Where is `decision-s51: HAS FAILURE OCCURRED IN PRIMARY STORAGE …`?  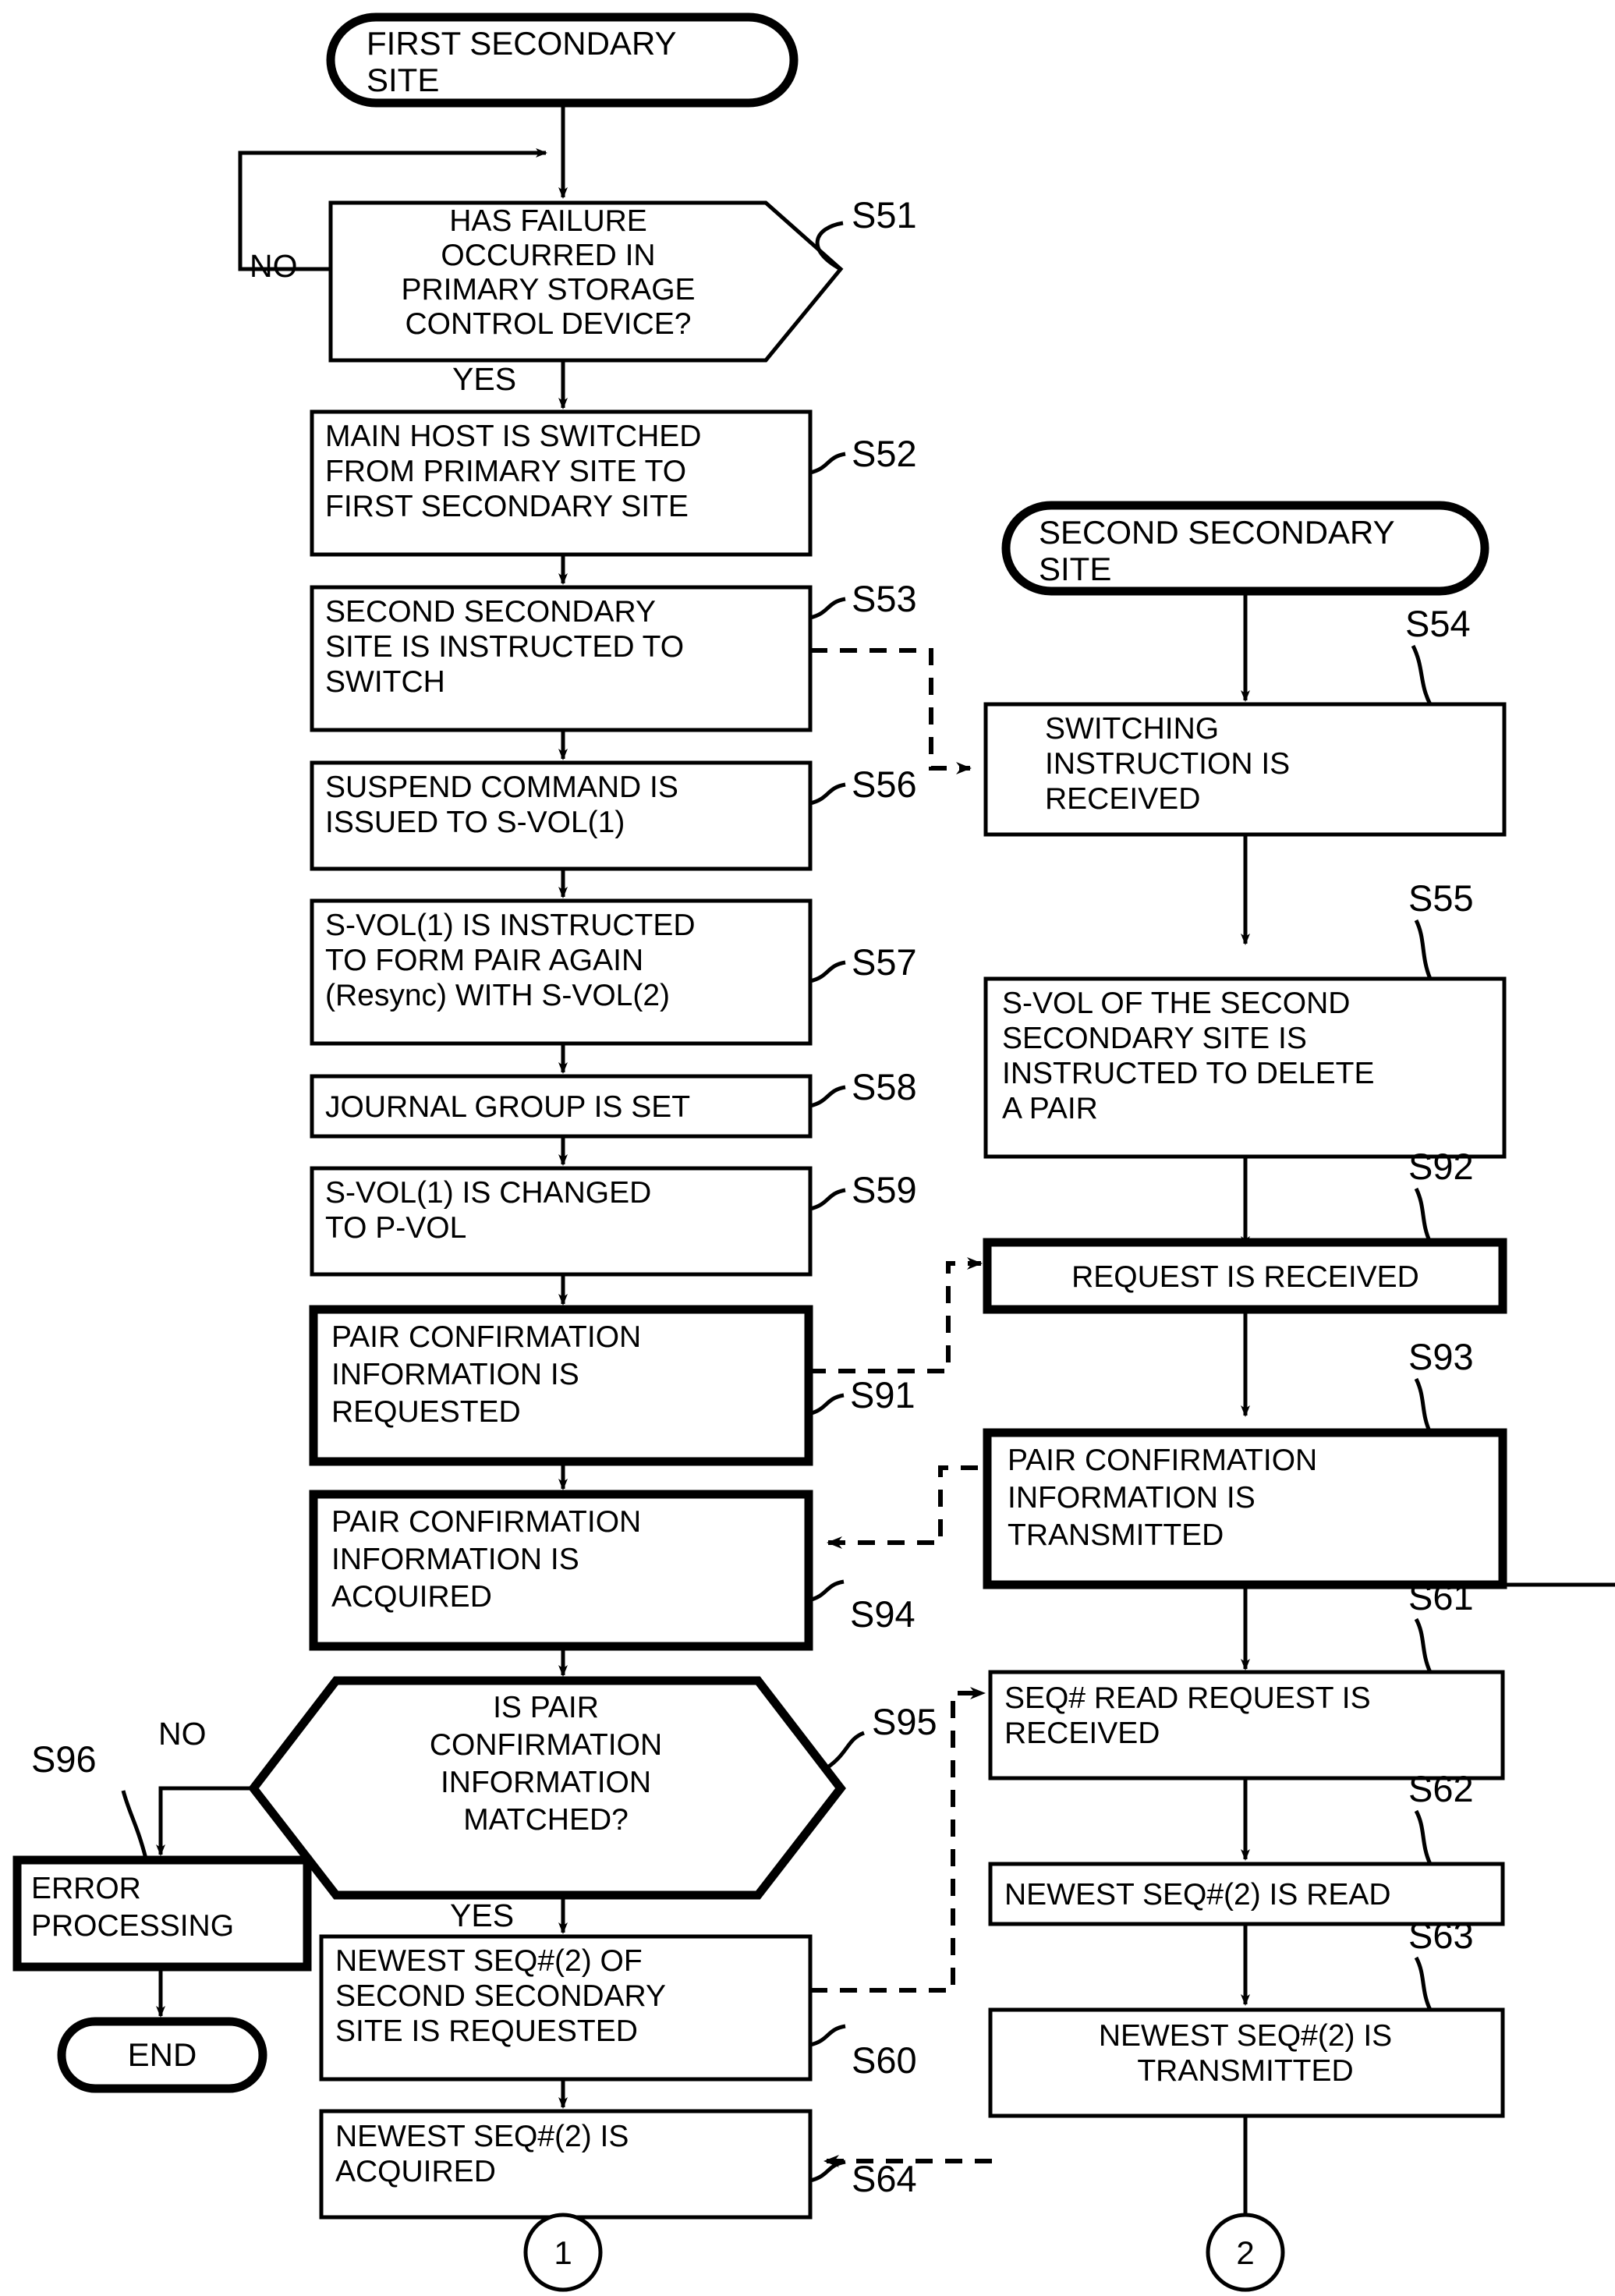 decision-s51: HAS FAILURE OCCURRED IN PRIMARY STORAGE … is located at coordinates (586, 281).